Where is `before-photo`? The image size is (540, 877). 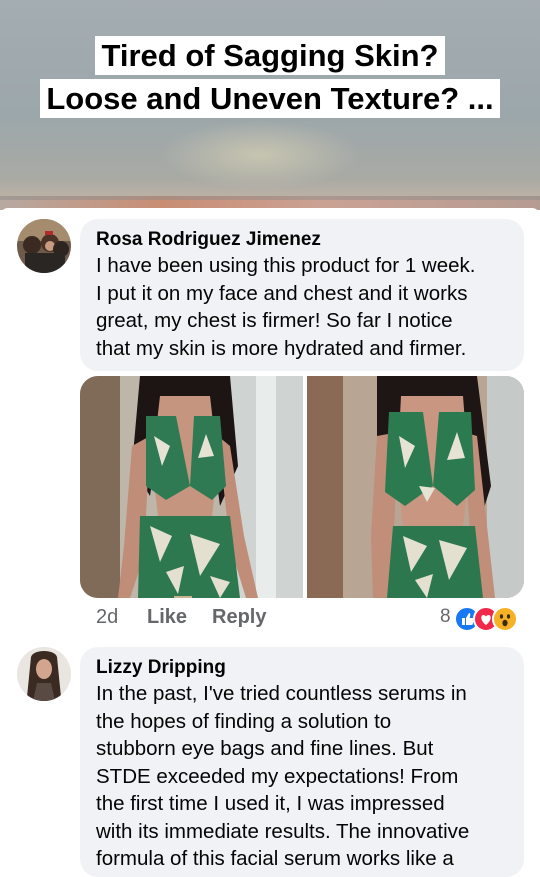 before-photo is located at coordinates (191, 487).